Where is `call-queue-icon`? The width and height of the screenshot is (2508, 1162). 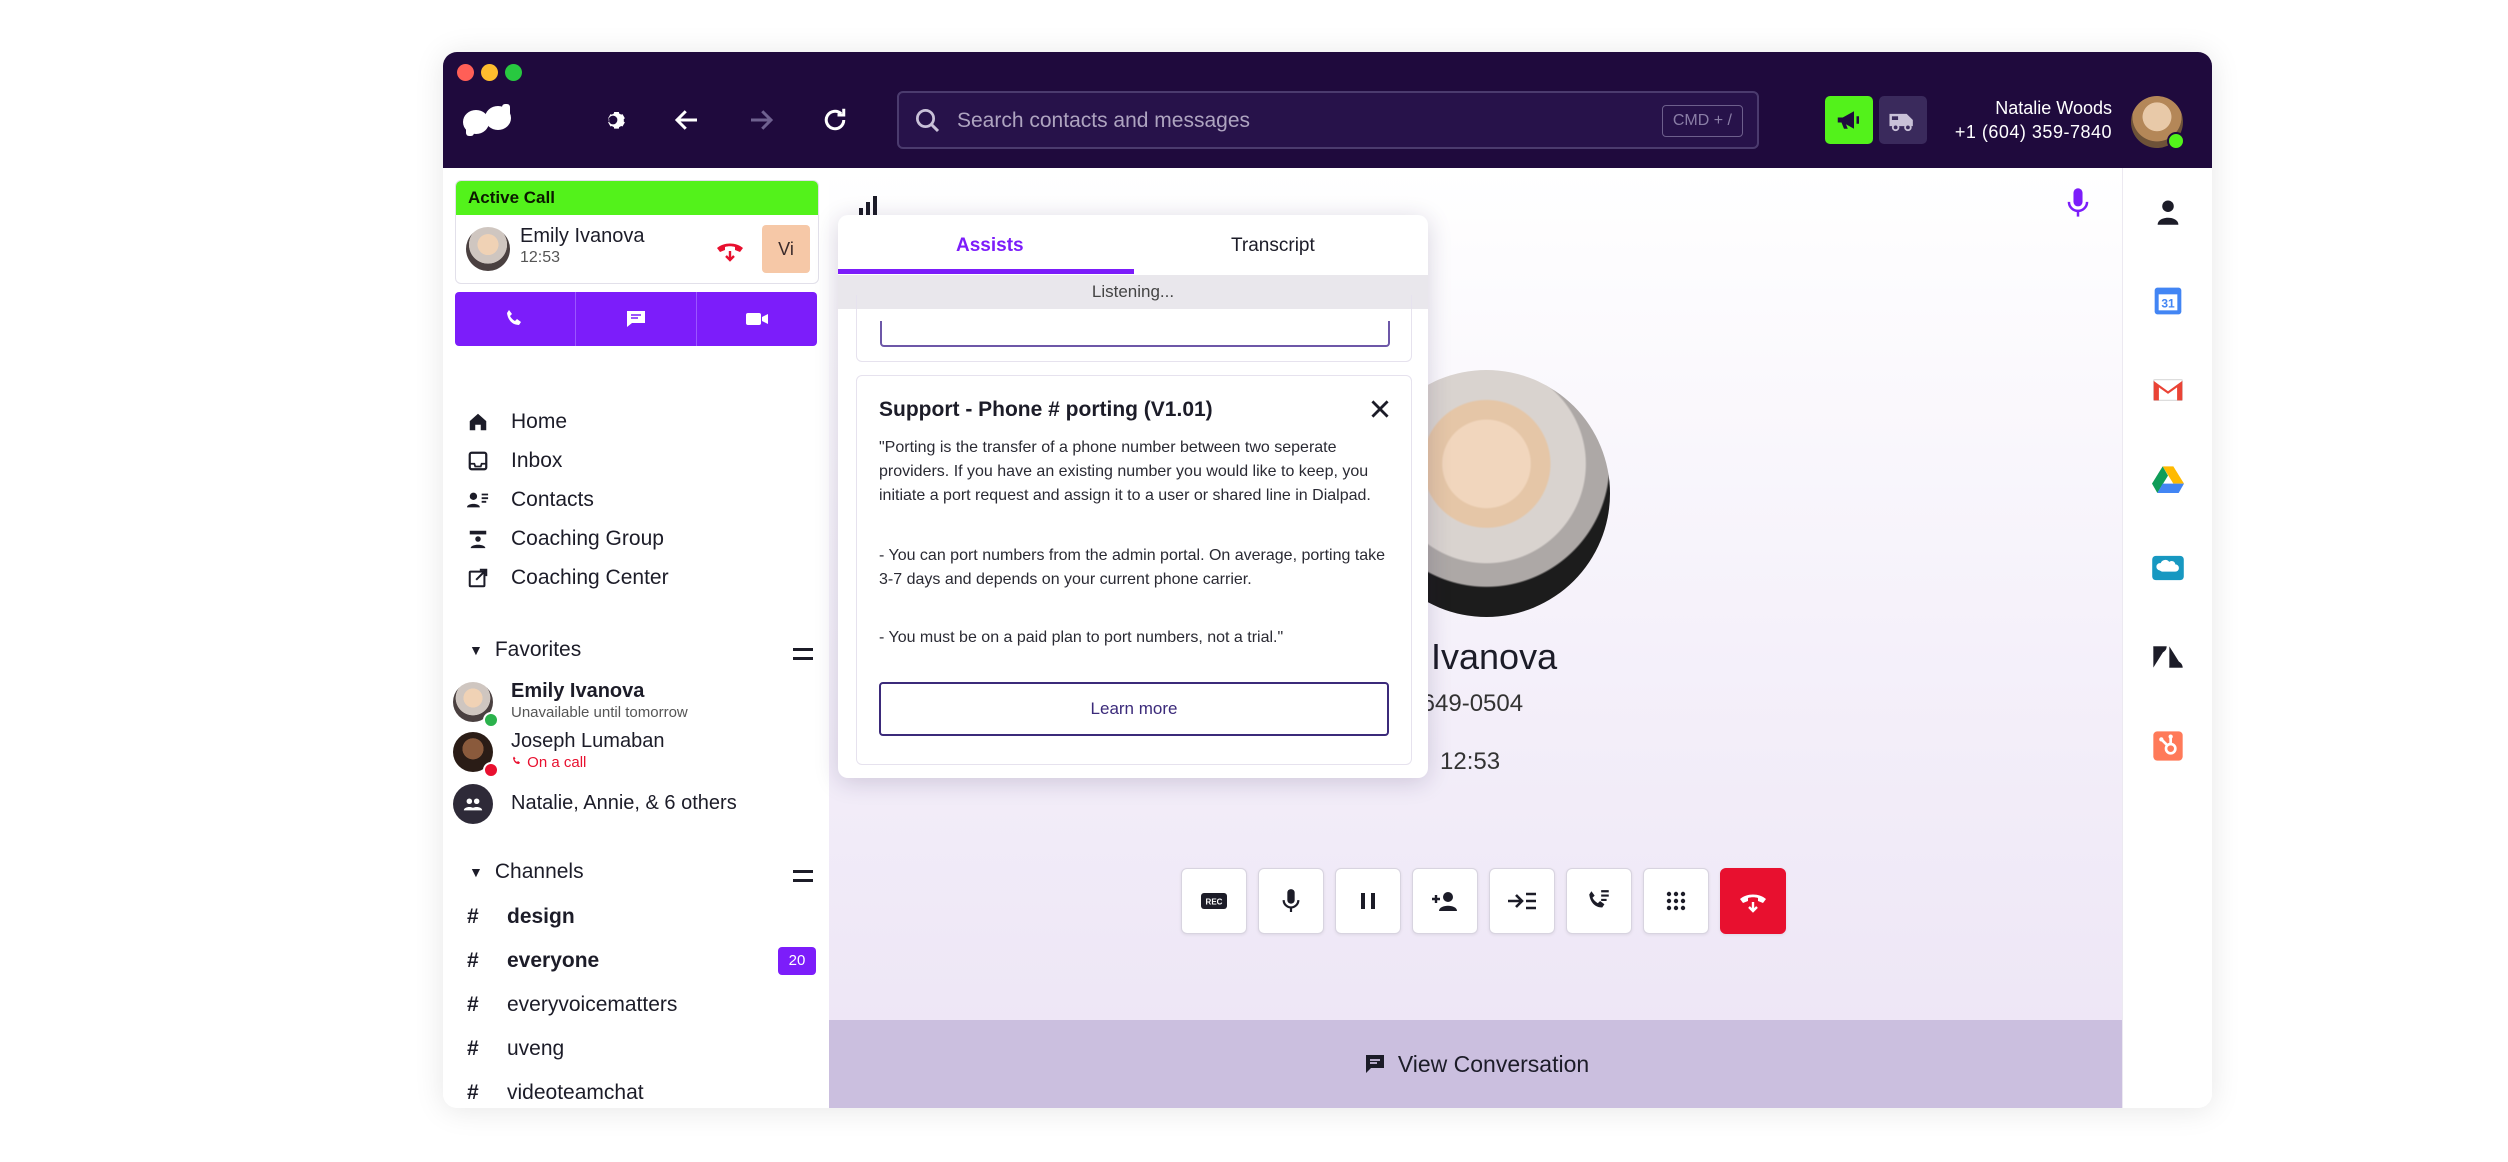 call-queue-icon is located at coordinates (1599, 899).